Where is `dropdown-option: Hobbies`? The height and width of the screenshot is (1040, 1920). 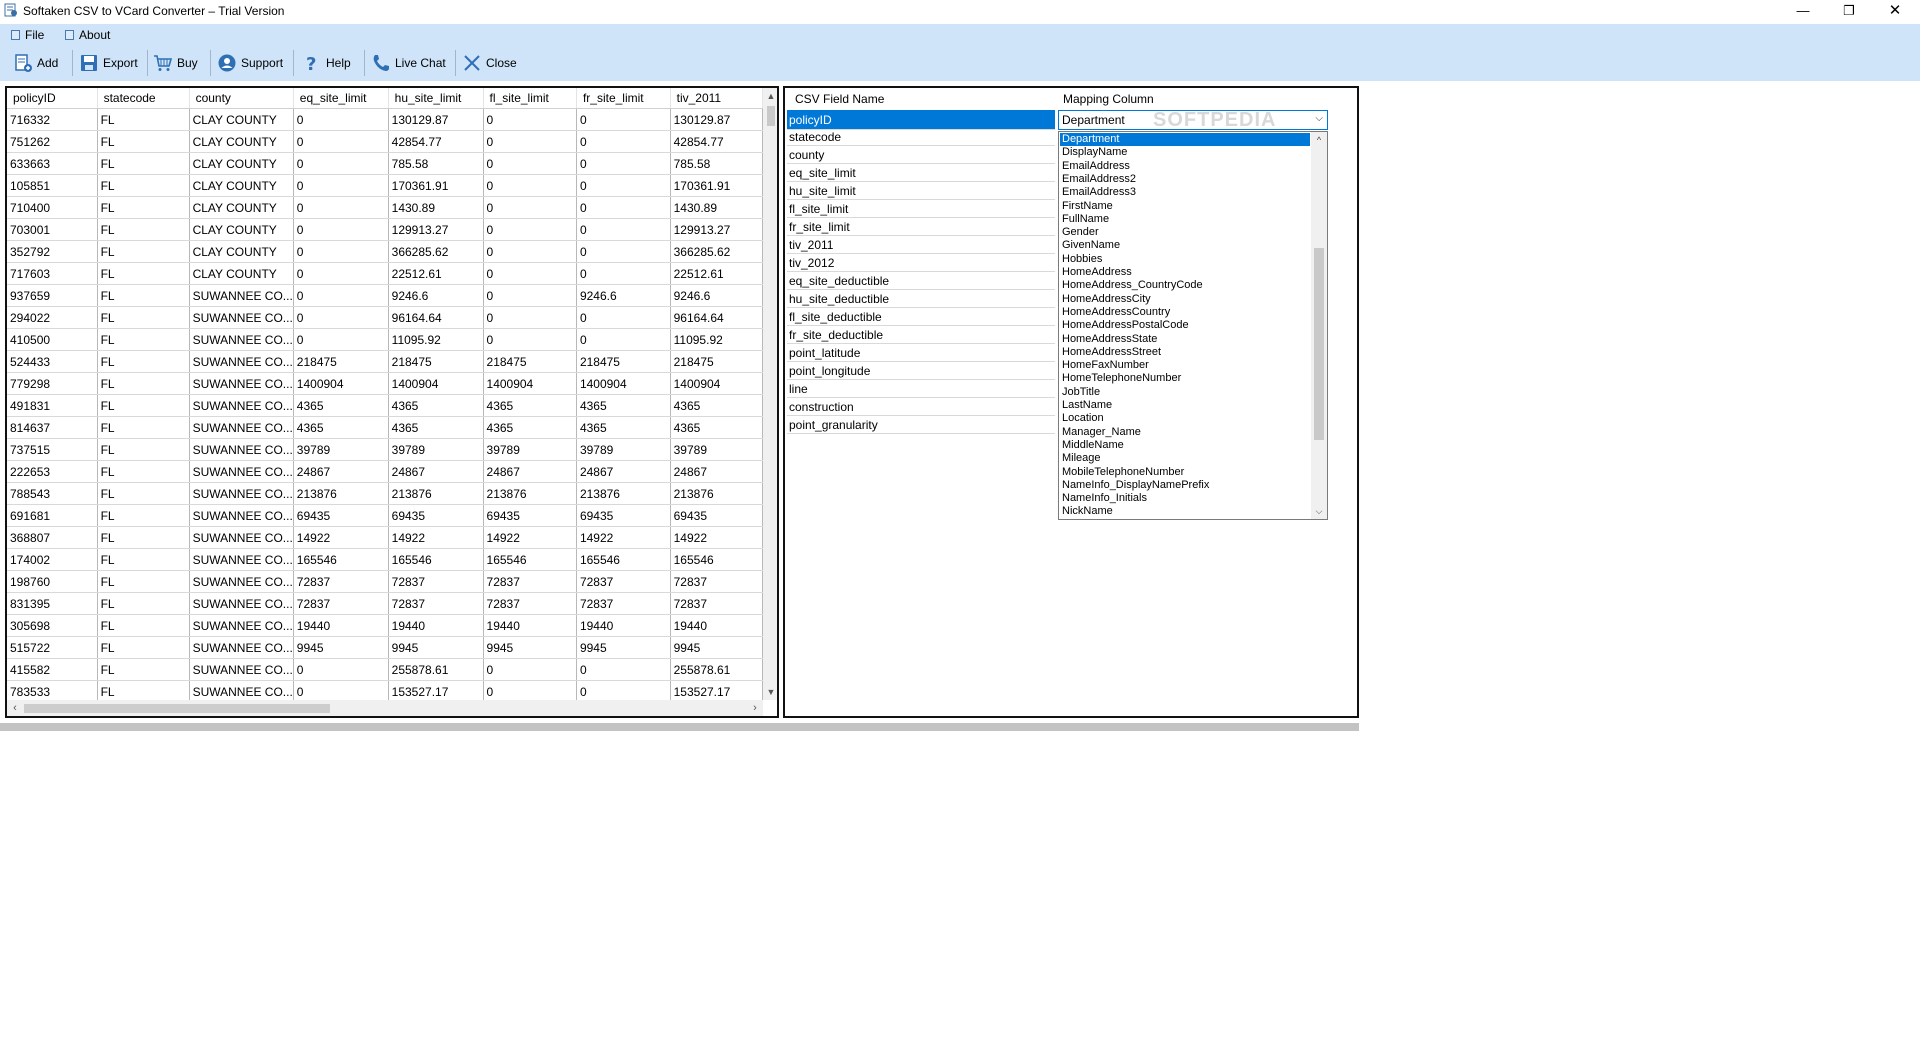
dropdown-option: Hobbies is located at coordinates (1185, 259).